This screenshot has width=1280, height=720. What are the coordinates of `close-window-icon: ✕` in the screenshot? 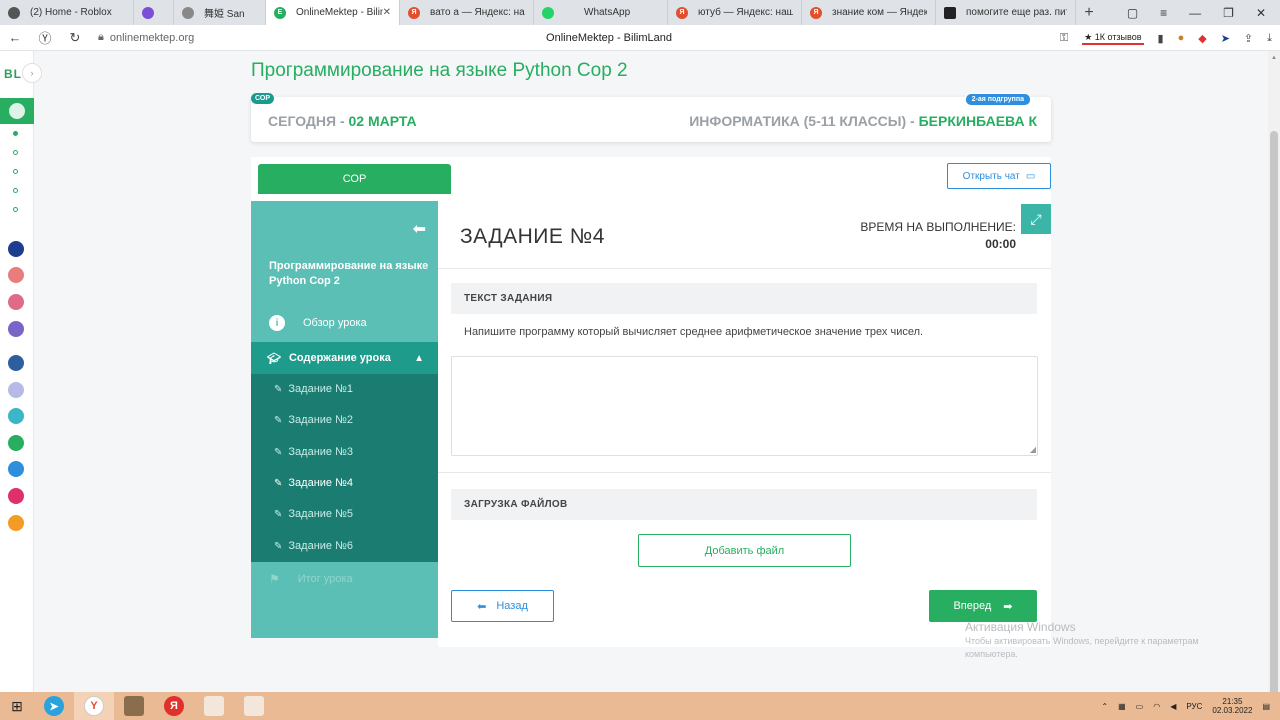 It's located at (1261, 13).